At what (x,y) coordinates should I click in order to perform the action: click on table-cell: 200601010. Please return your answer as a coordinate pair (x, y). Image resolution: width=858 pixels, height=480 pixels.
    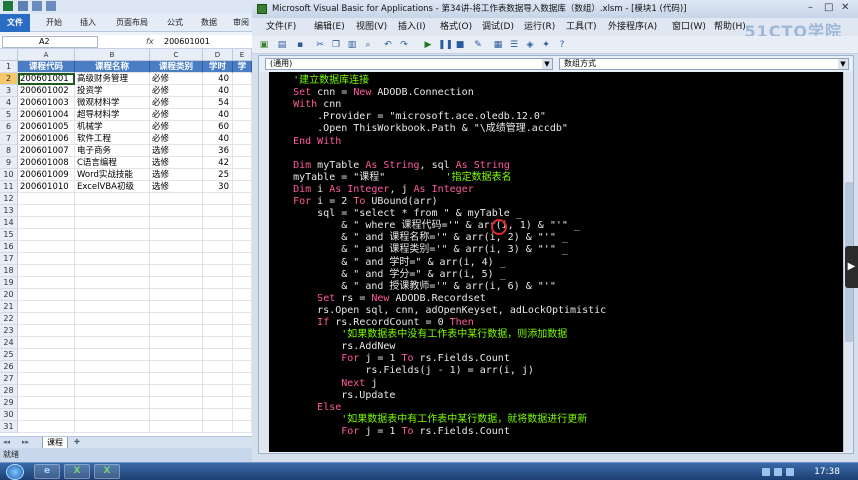
    Looking at the image, I should click on (46, 187).